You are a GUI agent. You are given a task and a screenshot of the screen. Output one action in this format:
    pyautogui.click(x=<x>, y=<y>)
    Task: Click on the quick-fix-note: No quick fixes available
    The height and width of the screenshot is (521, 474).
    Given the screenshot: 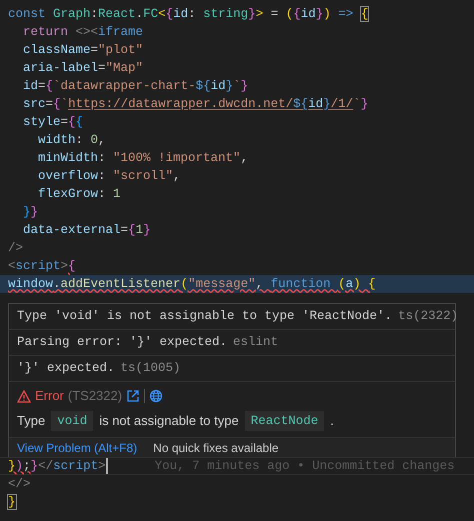 What is the action you would take?
    pyautogui.click(x=216, y=448)
    